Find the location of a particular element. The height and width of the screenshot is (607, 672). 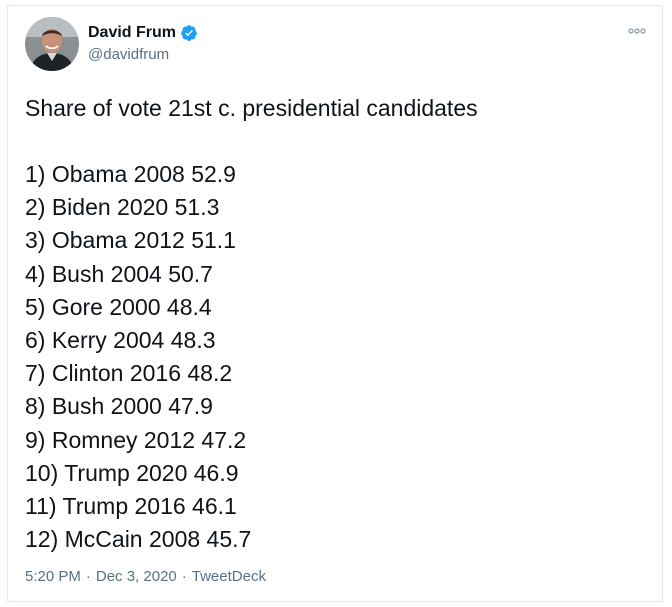

list-item: 5) Gore 2000 48.4 is located at coordinates (118, 306).